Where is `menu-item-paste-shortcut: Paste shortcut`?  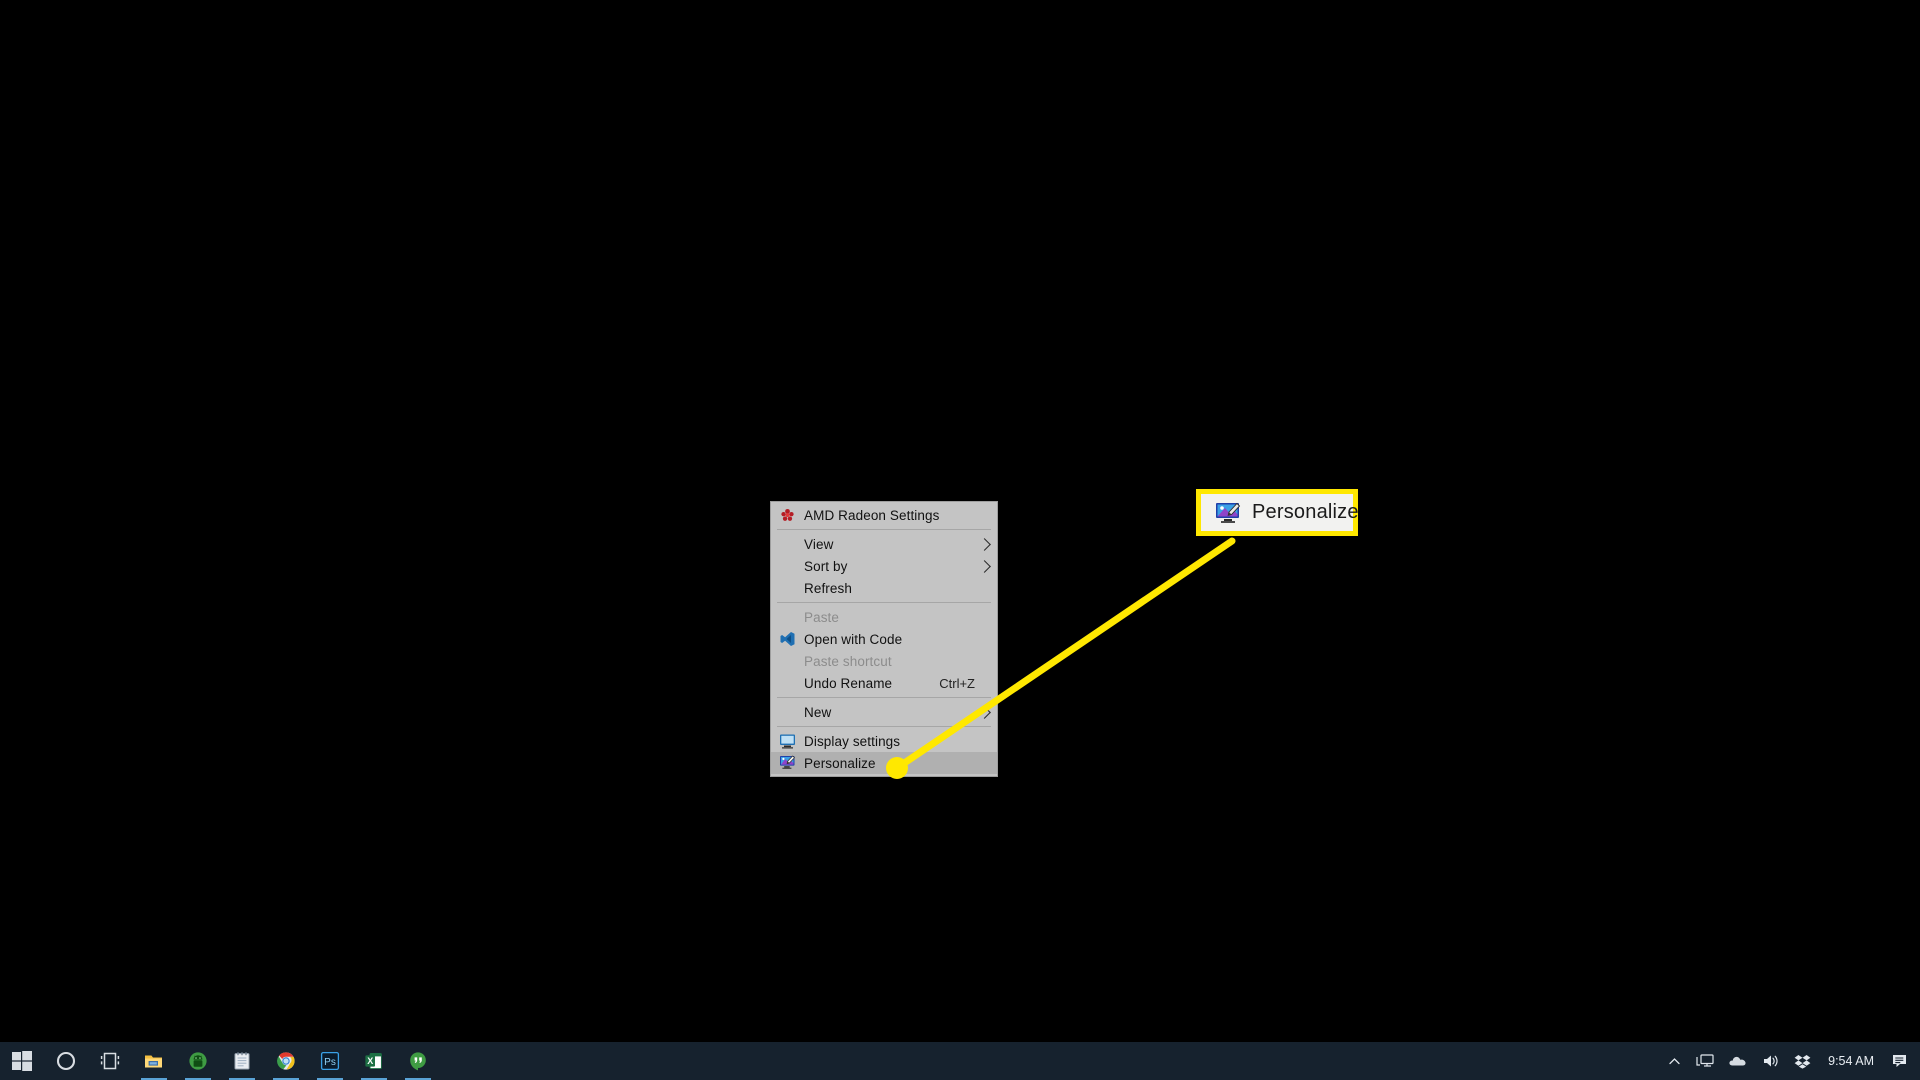
menu-item-paste-shortcut: Paste shortcut is located at coordinates (884, 661).